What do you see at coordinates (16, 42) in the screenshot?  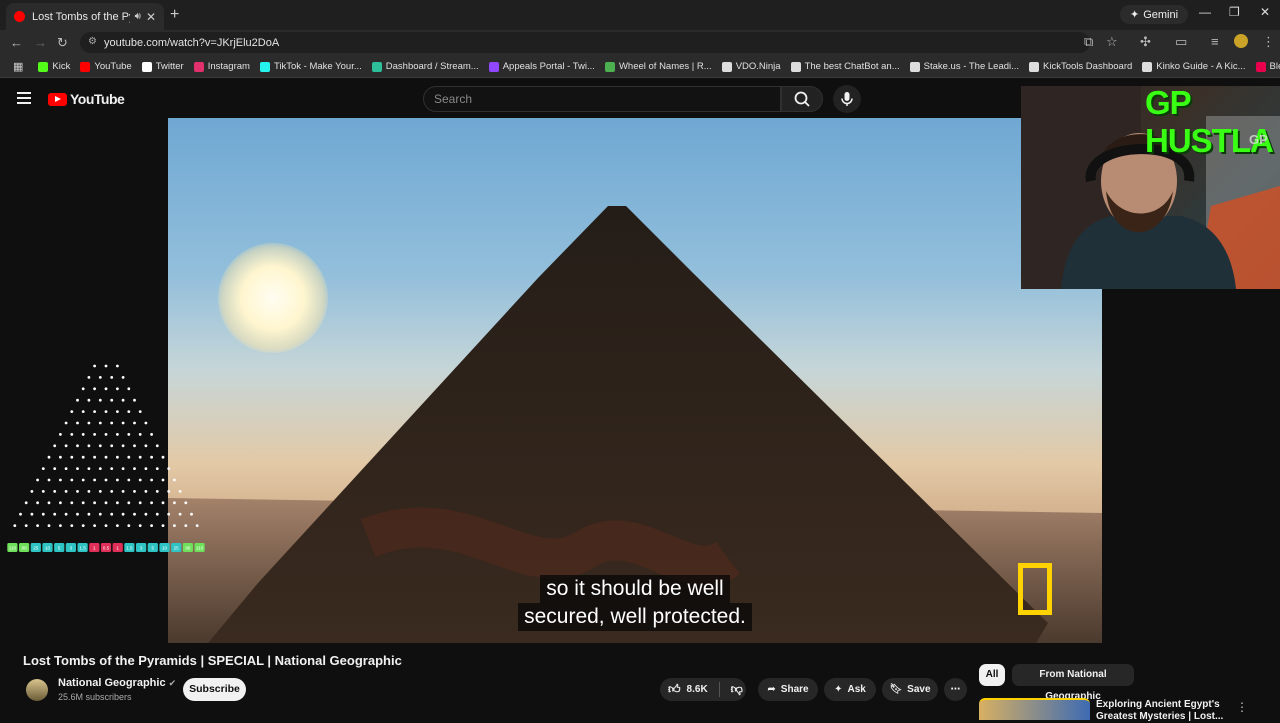 I see `back-arrow-icon: ←` at bounding box center [16, 42].